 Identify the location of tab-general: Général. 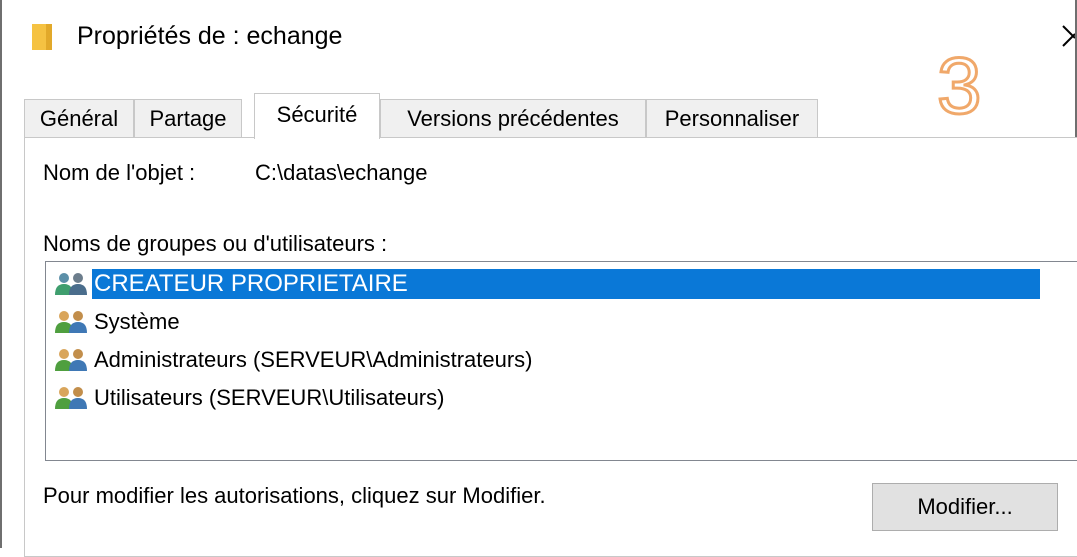
(79, 118).